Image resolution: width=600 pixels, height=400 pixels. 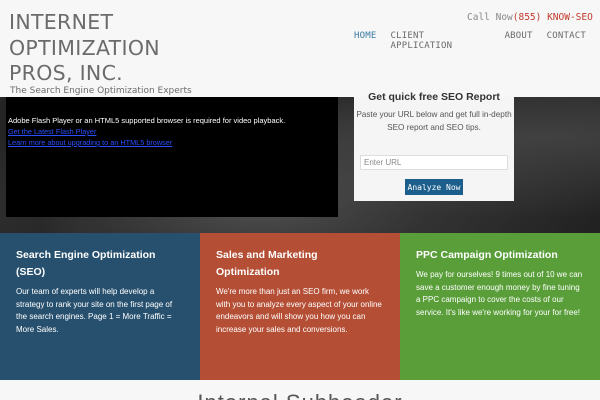 I want to click on nav-item-contact: CONTACT, so click(x=566, y=41).